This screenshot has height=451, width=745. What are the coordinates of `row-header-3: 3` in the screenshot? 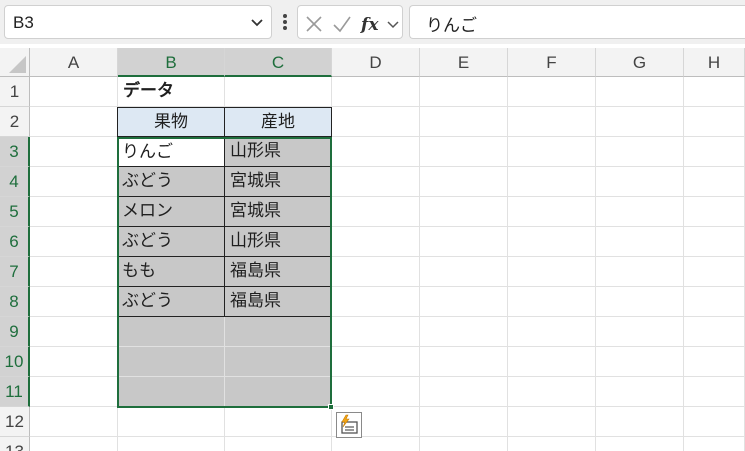 It's located at (15, 152).